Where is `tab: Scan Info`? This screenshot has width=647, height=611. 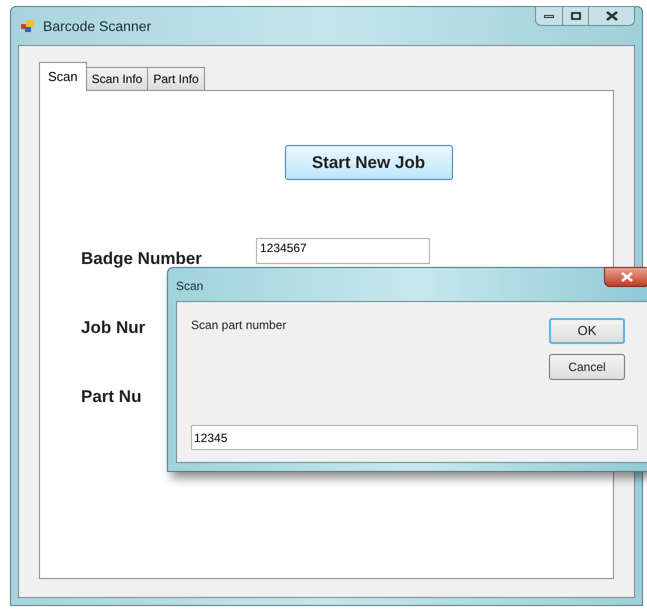 tab: Scan Info is located at coordinates (117, 78).